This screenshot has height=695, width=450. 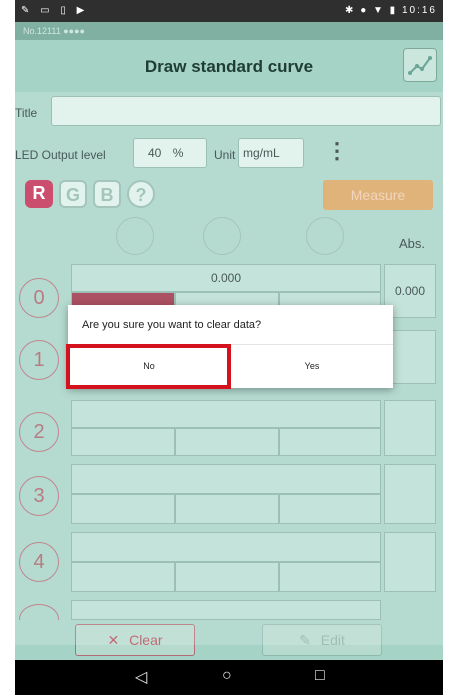 I want to click on highlight-box, so click(x=148, y=366).